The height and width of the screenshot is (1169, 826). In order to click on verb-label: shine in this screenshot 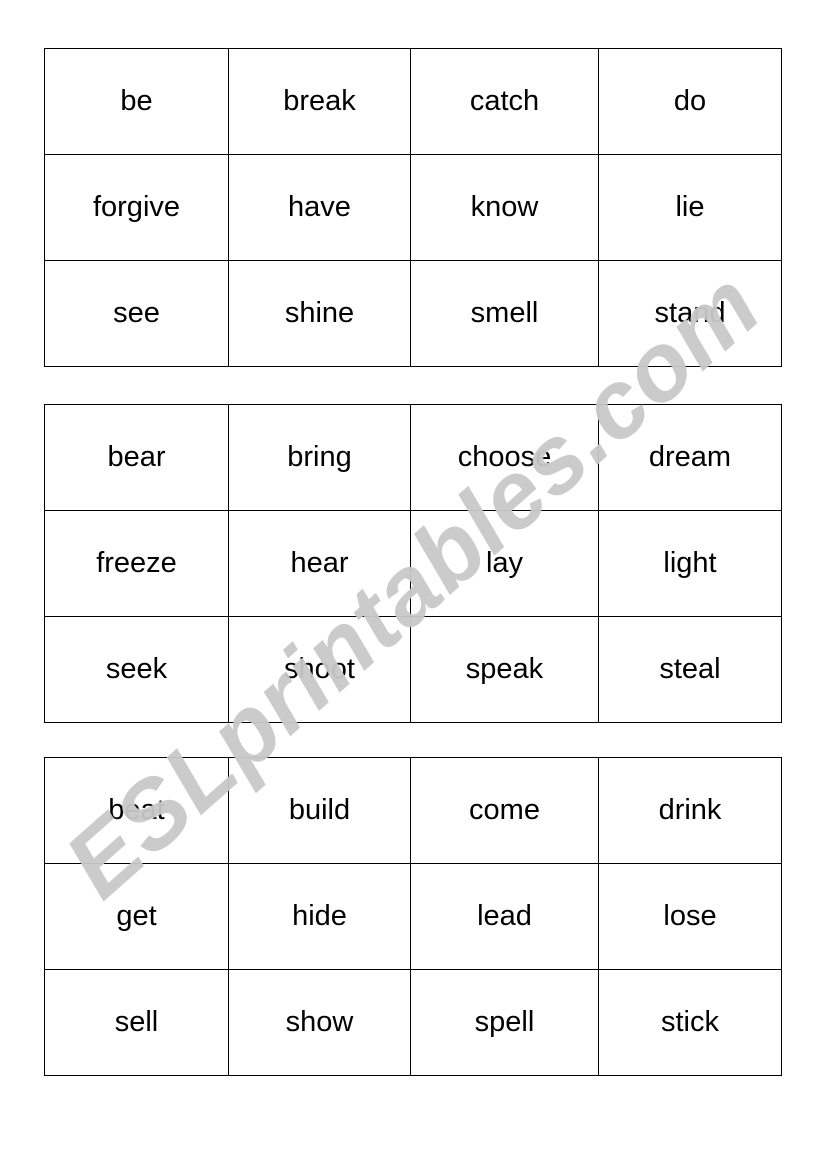, I will do `click(319, 312)`.